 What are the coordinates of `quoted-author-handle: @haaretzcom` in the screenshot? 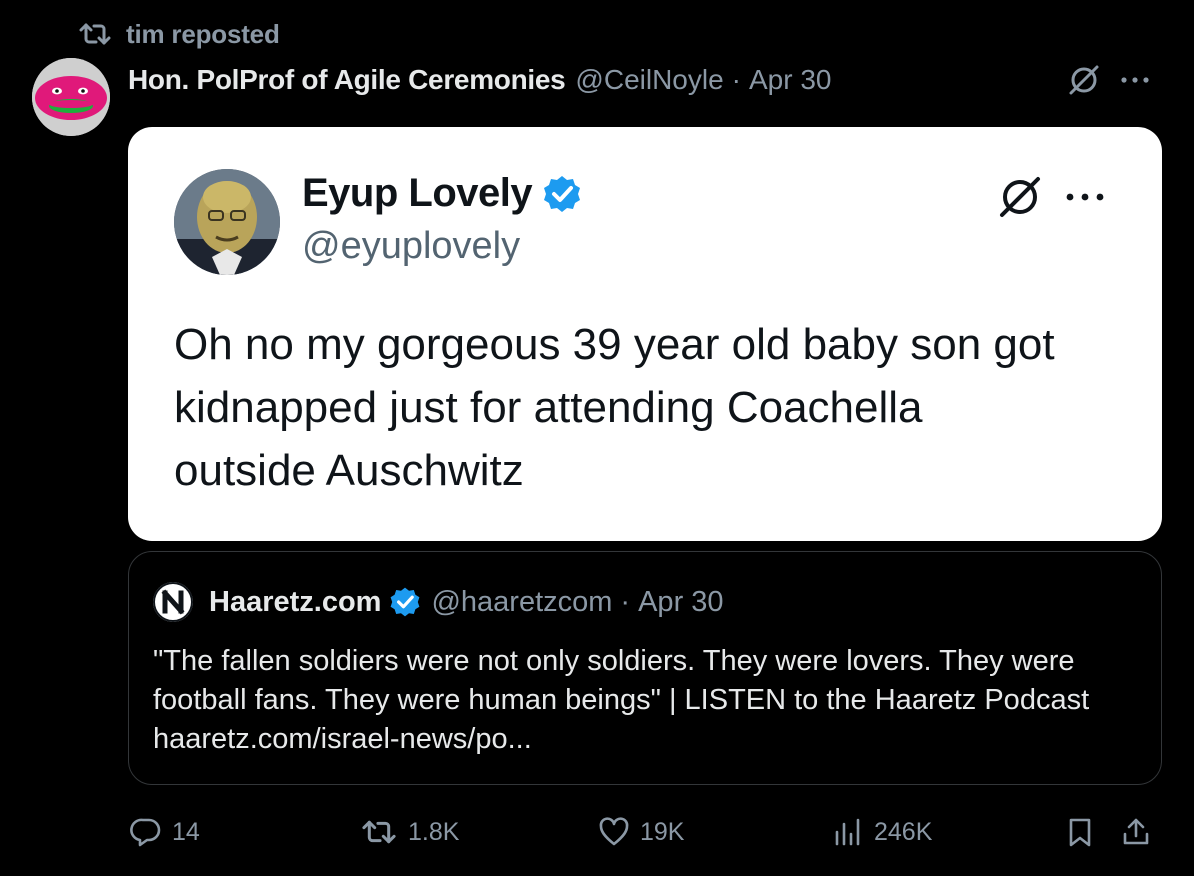 It's located at (521, 602).